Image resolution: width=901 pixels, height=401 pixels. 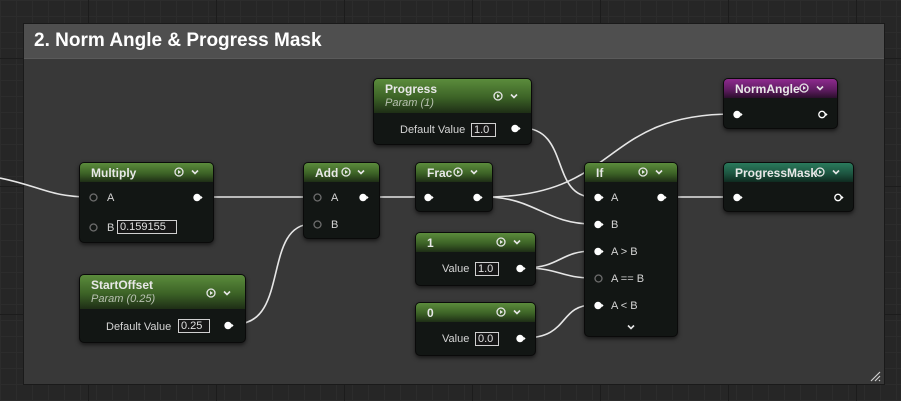 I want to click on b-value-field: 0.159155, so click(x=147, y=227).